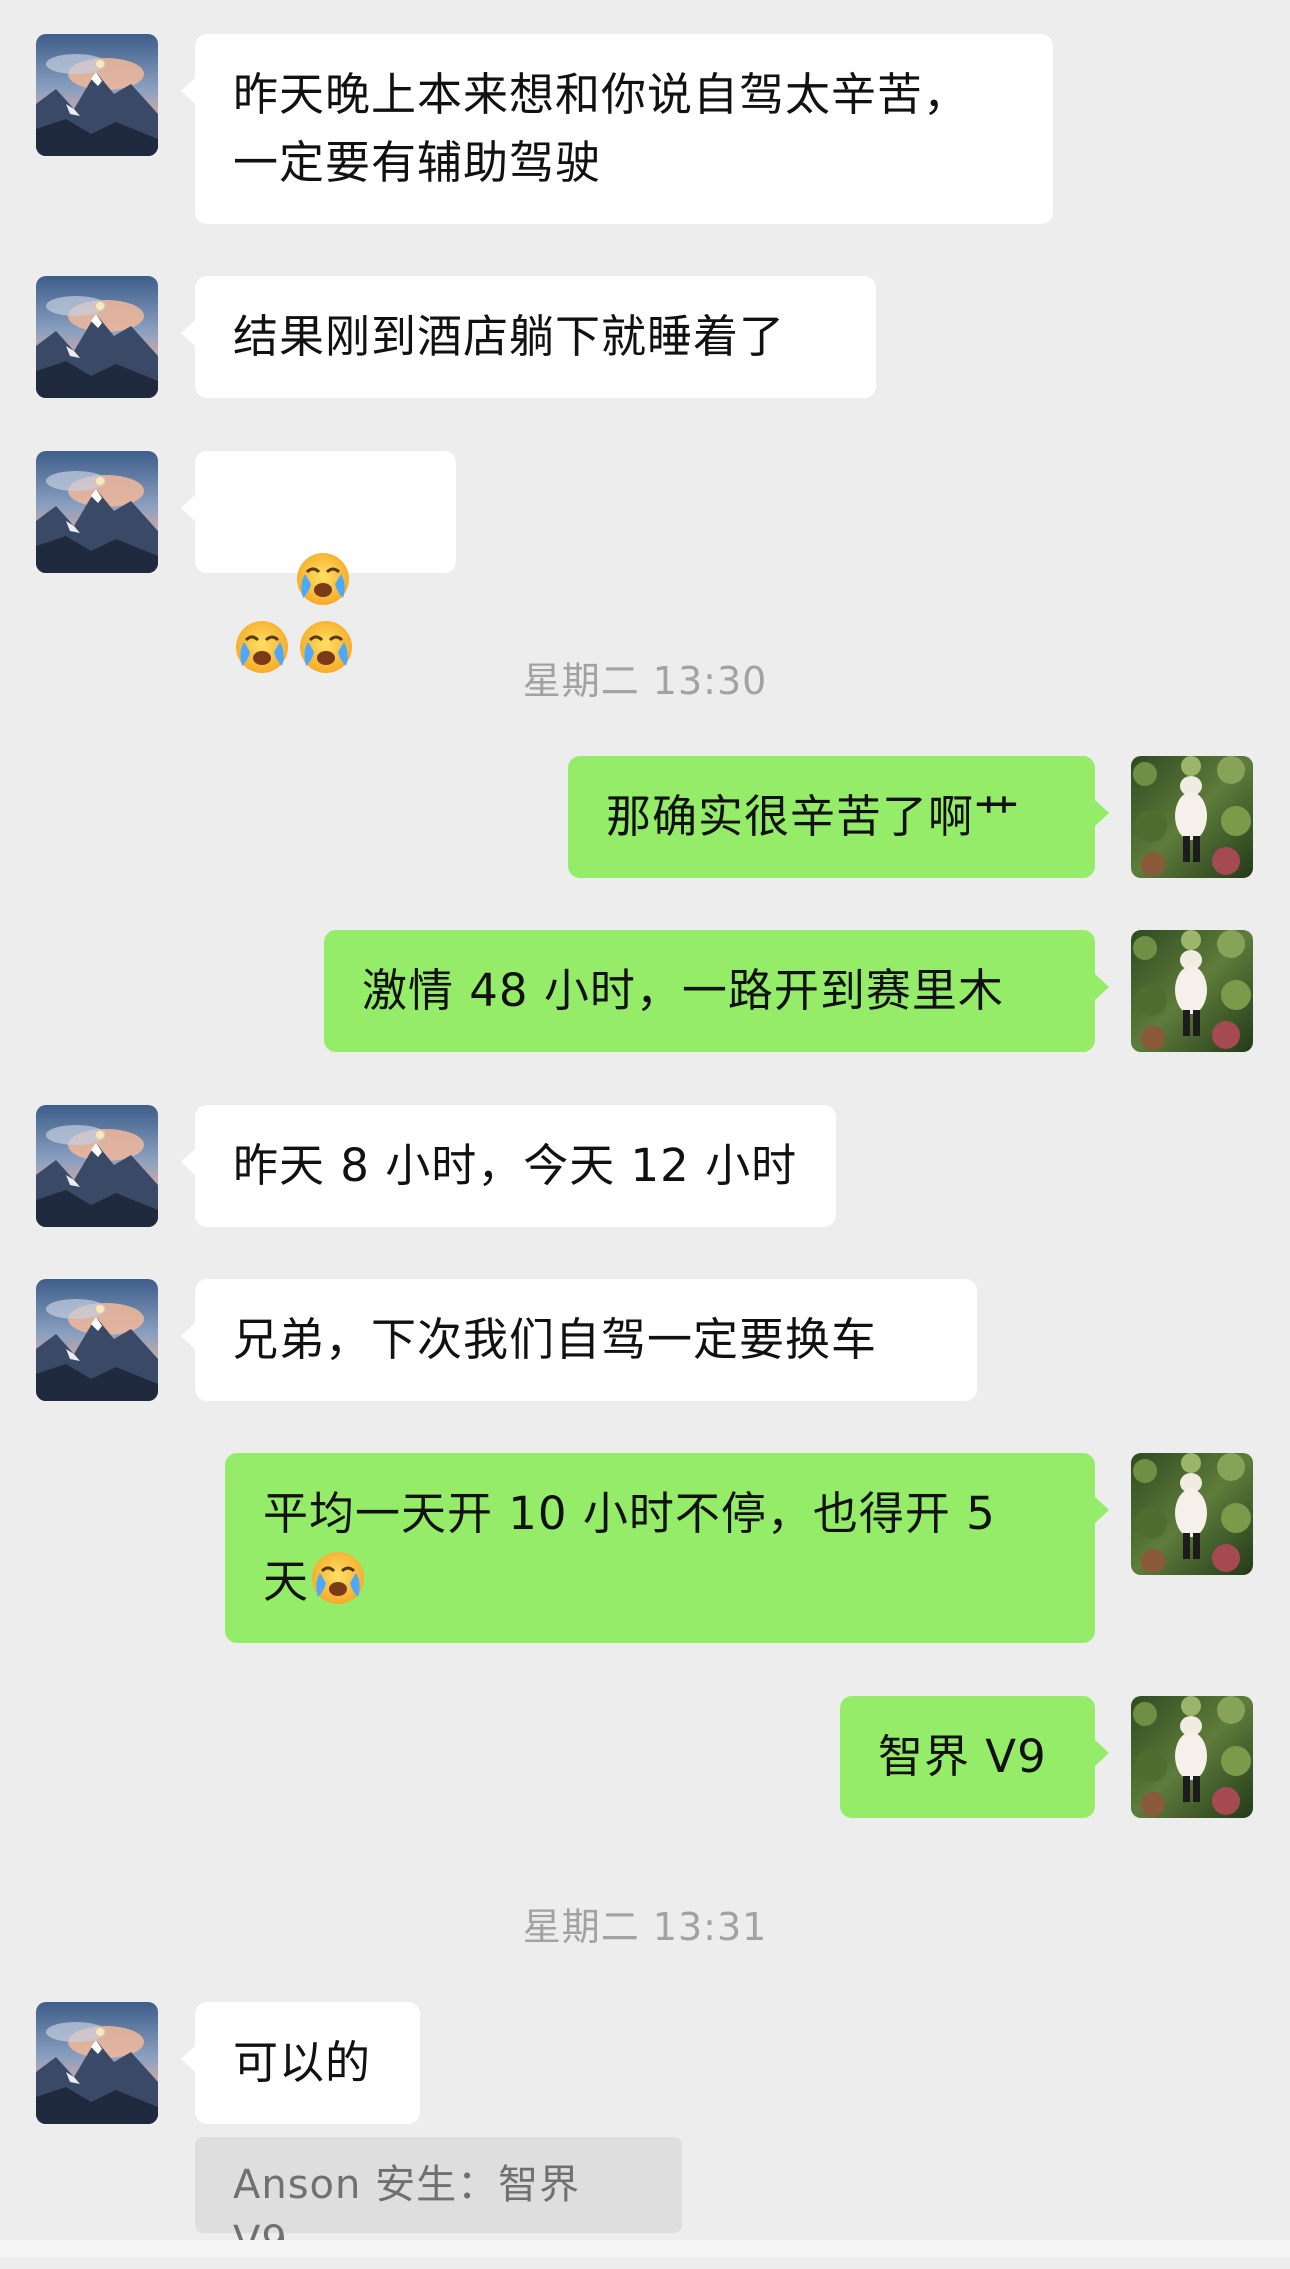 The width and height of the screenshot is (1290, 2269). What do you see at coordinates (579, 1340) in the screenshot?
I see `message-bubble-incoming: 兄弟，下次我们自驾一定要换车` at bounding box center [579, 1340].